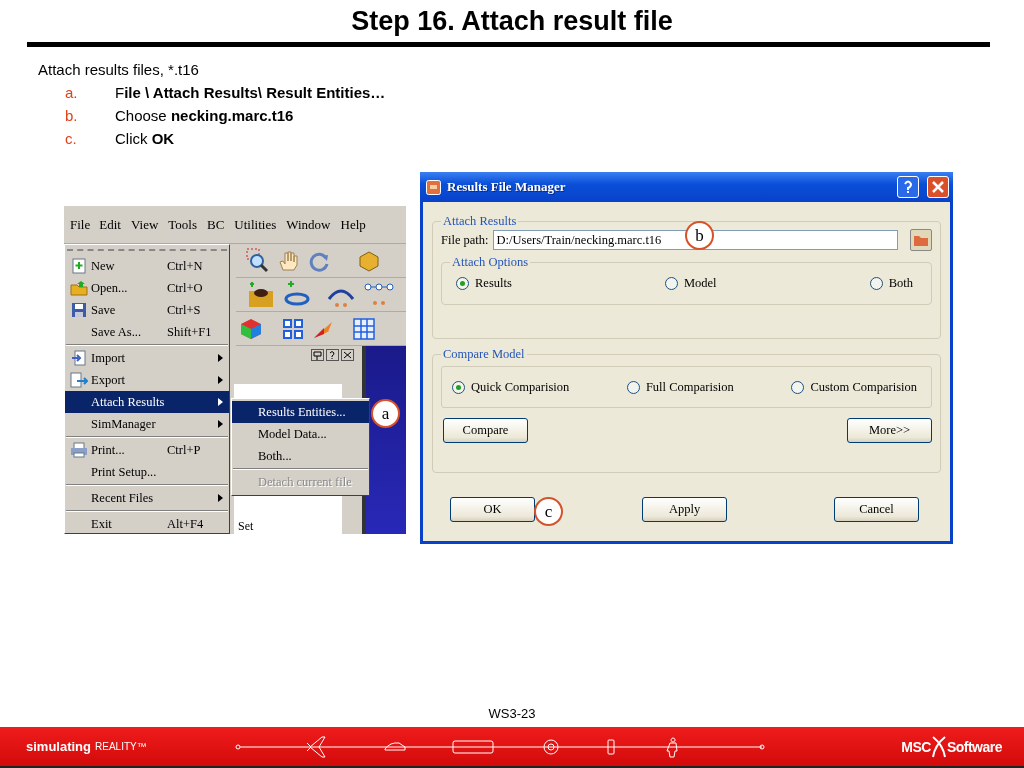  I want to click on menubar-item: File, so click(80, 224).